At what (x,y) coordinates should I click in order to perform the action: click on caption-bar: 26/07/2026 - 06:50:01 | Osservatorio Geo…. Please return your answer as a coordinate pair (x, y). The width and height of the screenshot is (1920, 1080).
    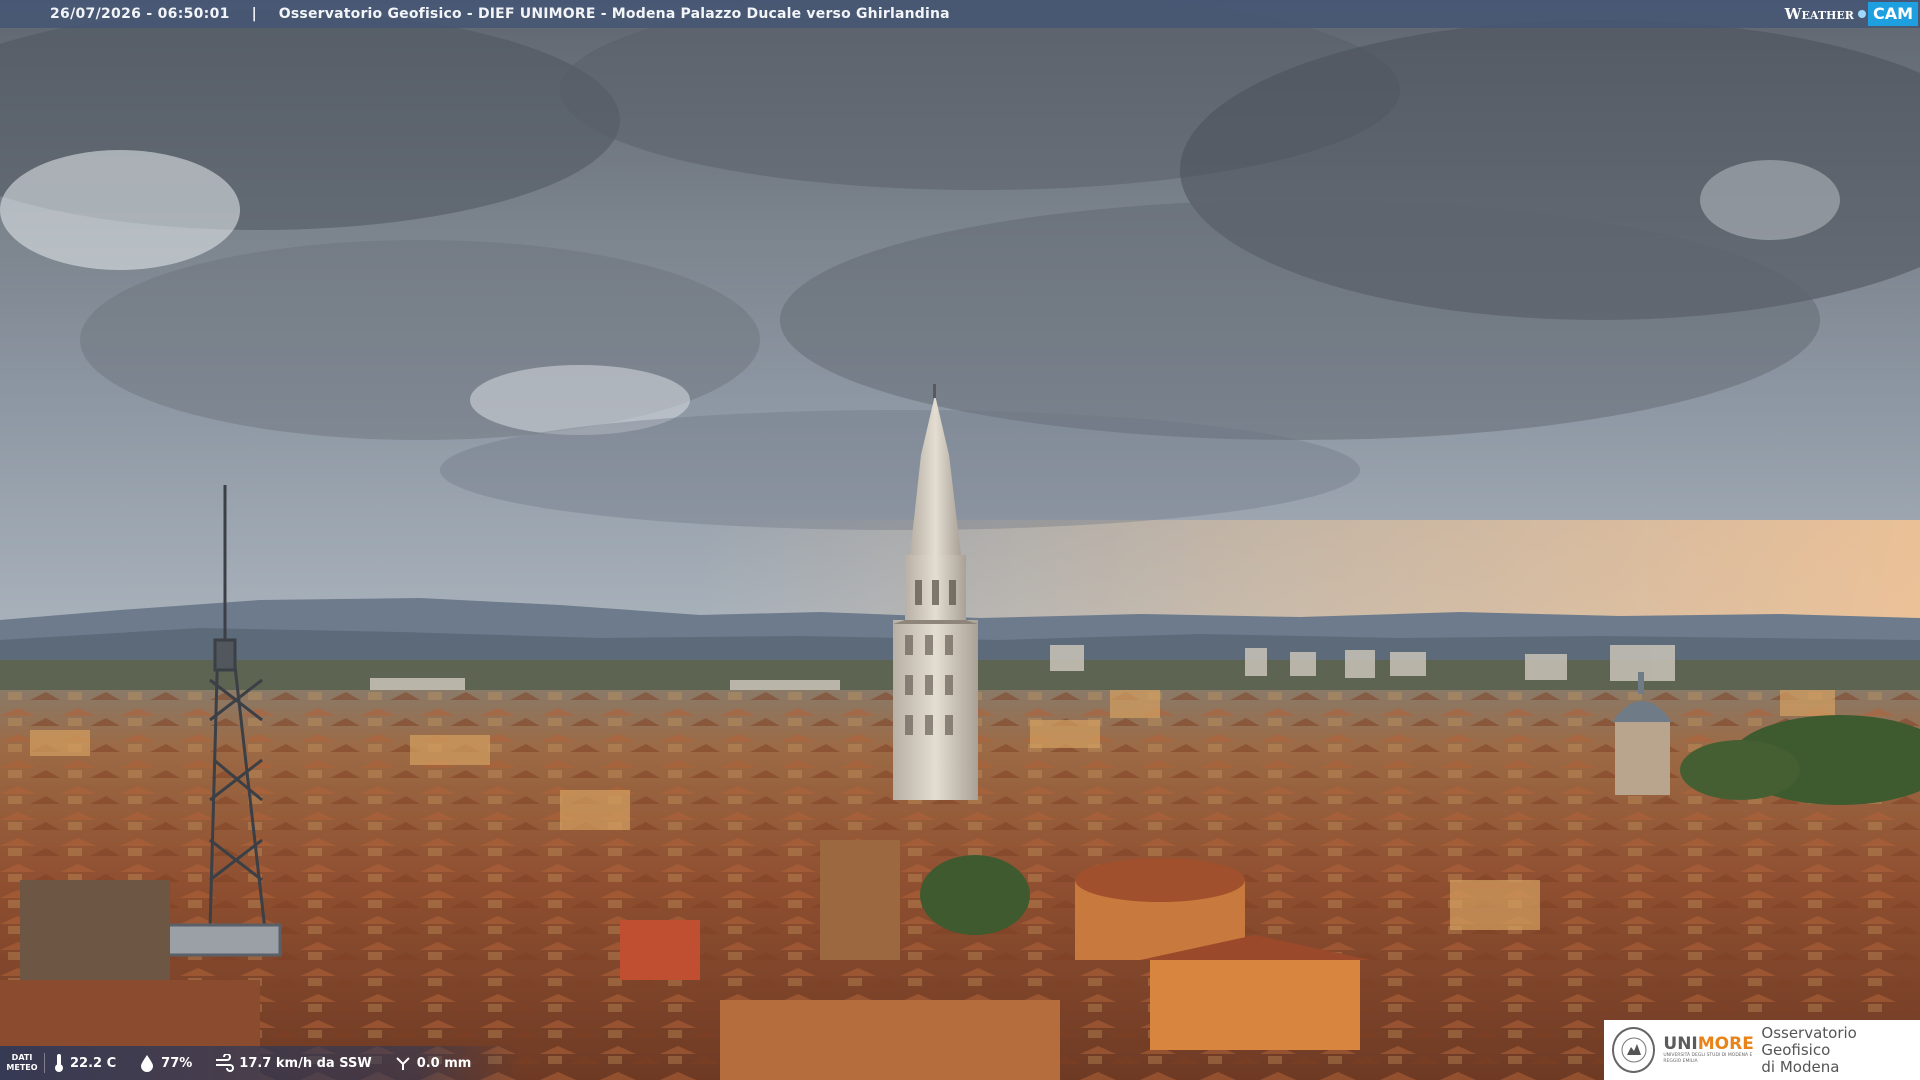
    Looking at the image, I should click on (960, 14).